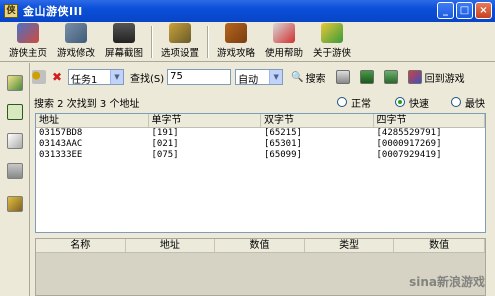  Describe the element at coordinates (317, 120) in the screenshot. I see `column-header: 双字节` at that location.